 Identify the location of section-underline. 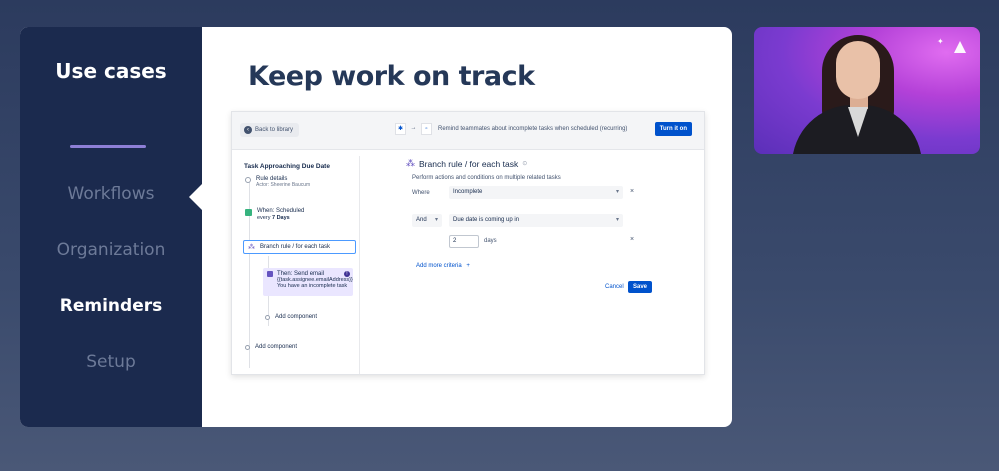
(108, 146).